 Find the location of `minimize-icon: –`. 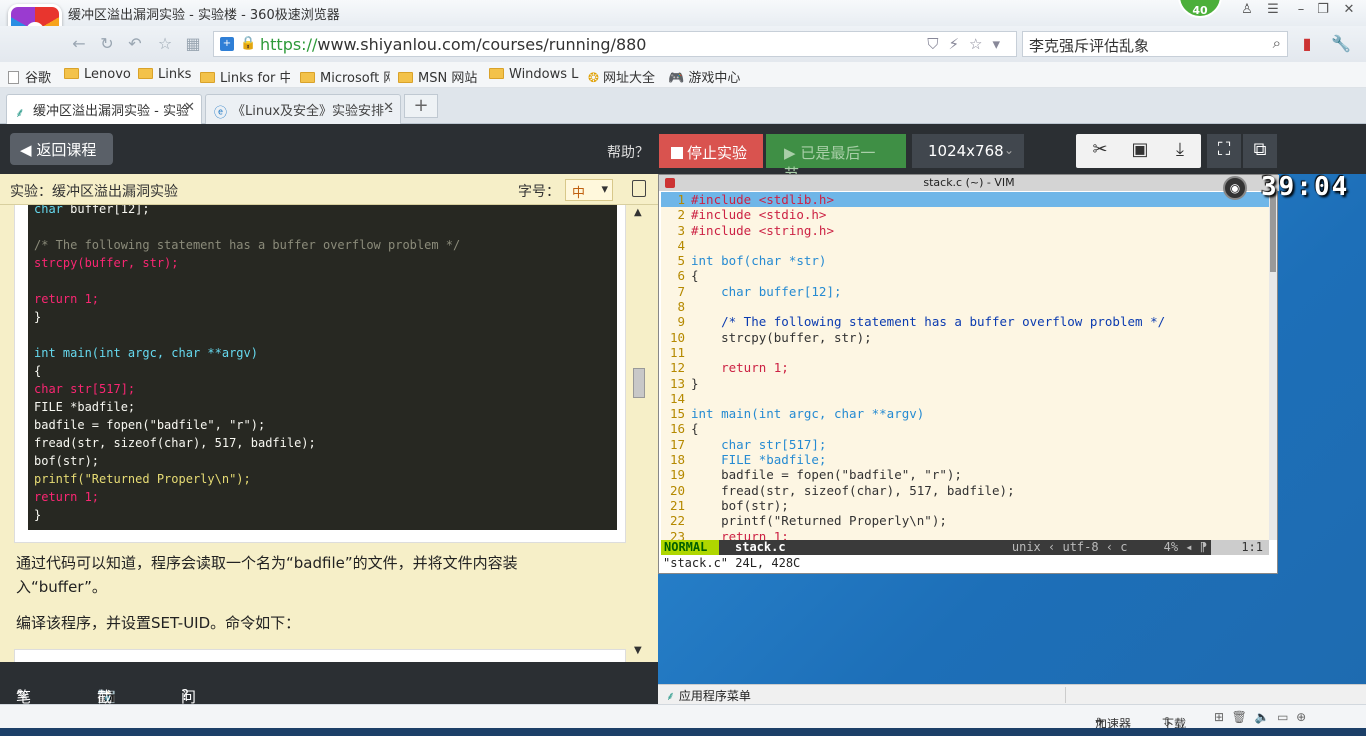

minimize-icon: – is located at coordinates (1301, 9).